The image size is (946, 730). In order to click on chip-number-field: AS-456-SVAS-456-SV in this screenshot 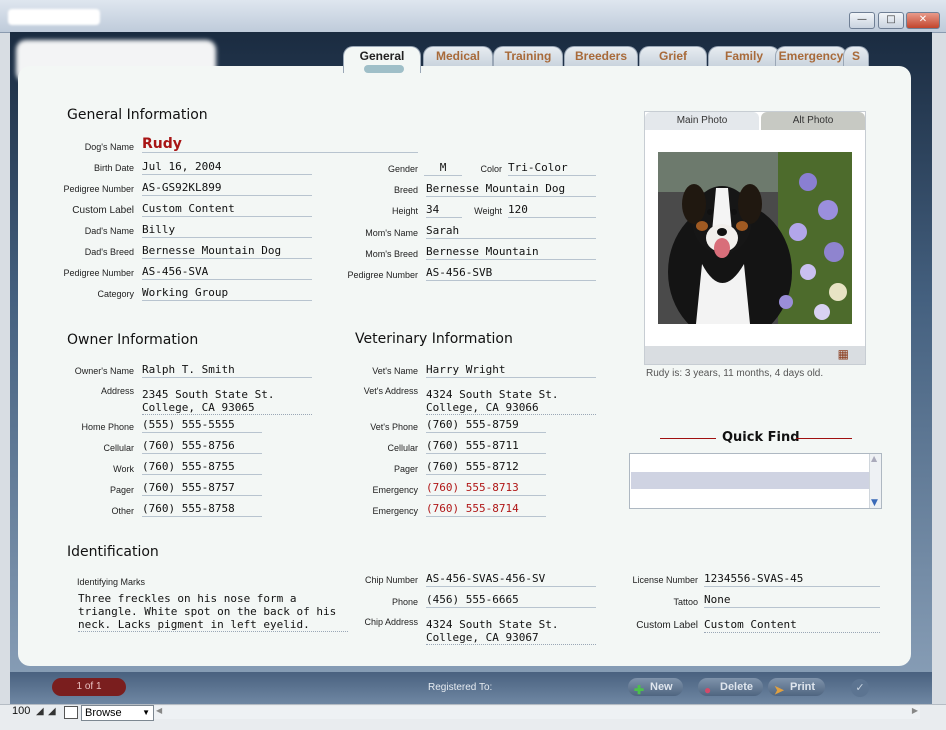, I will do `click(511, 579)`.